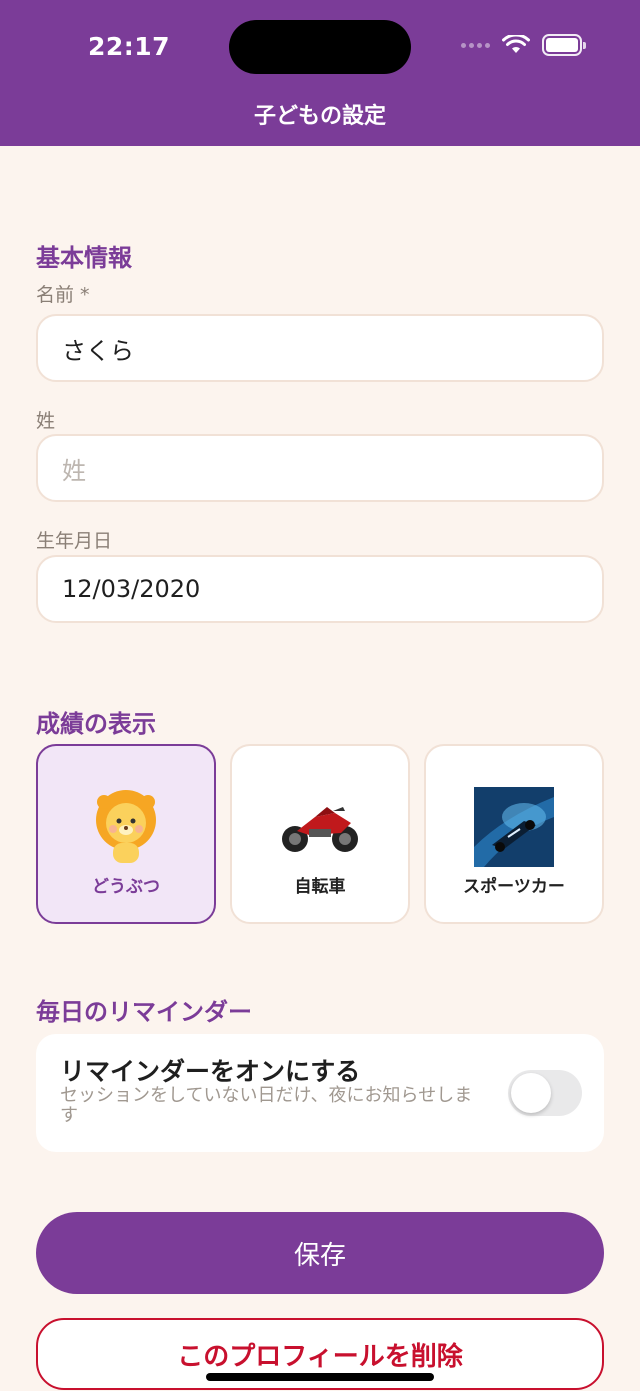  Describe the element at coordinates (516, 44) in the screenshot. I see `wifi-icon` at that location.